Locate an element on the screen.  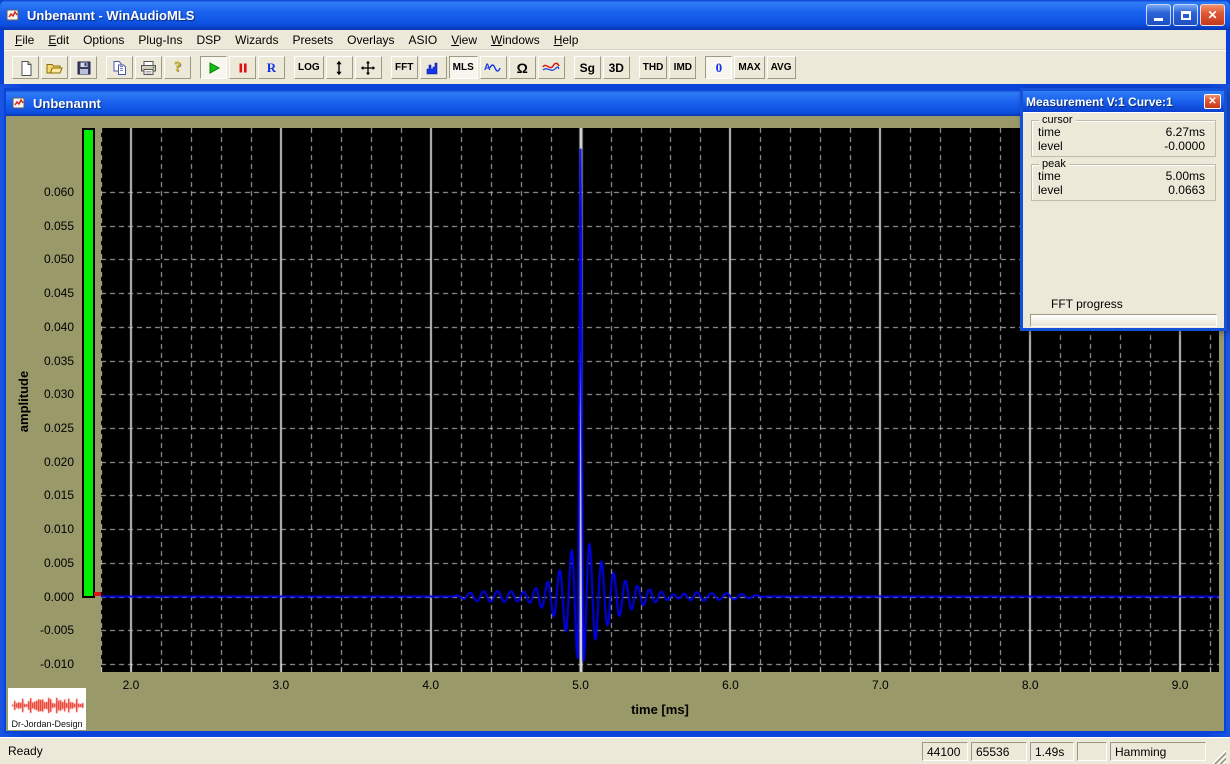
vertical-arrows-icon is located at coordinates (339, 68).